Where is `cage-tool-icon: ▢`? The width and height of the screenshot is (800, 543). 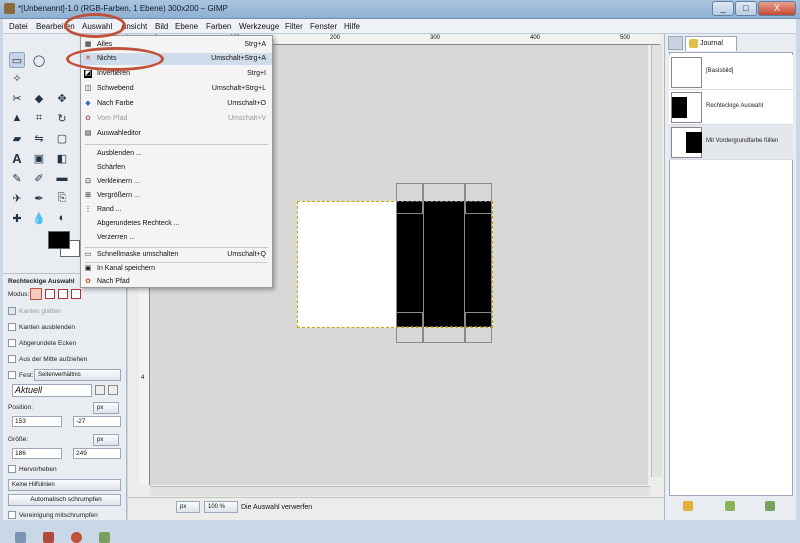
cage-tool-icon: ▢ is located at coordinates (62, 138).